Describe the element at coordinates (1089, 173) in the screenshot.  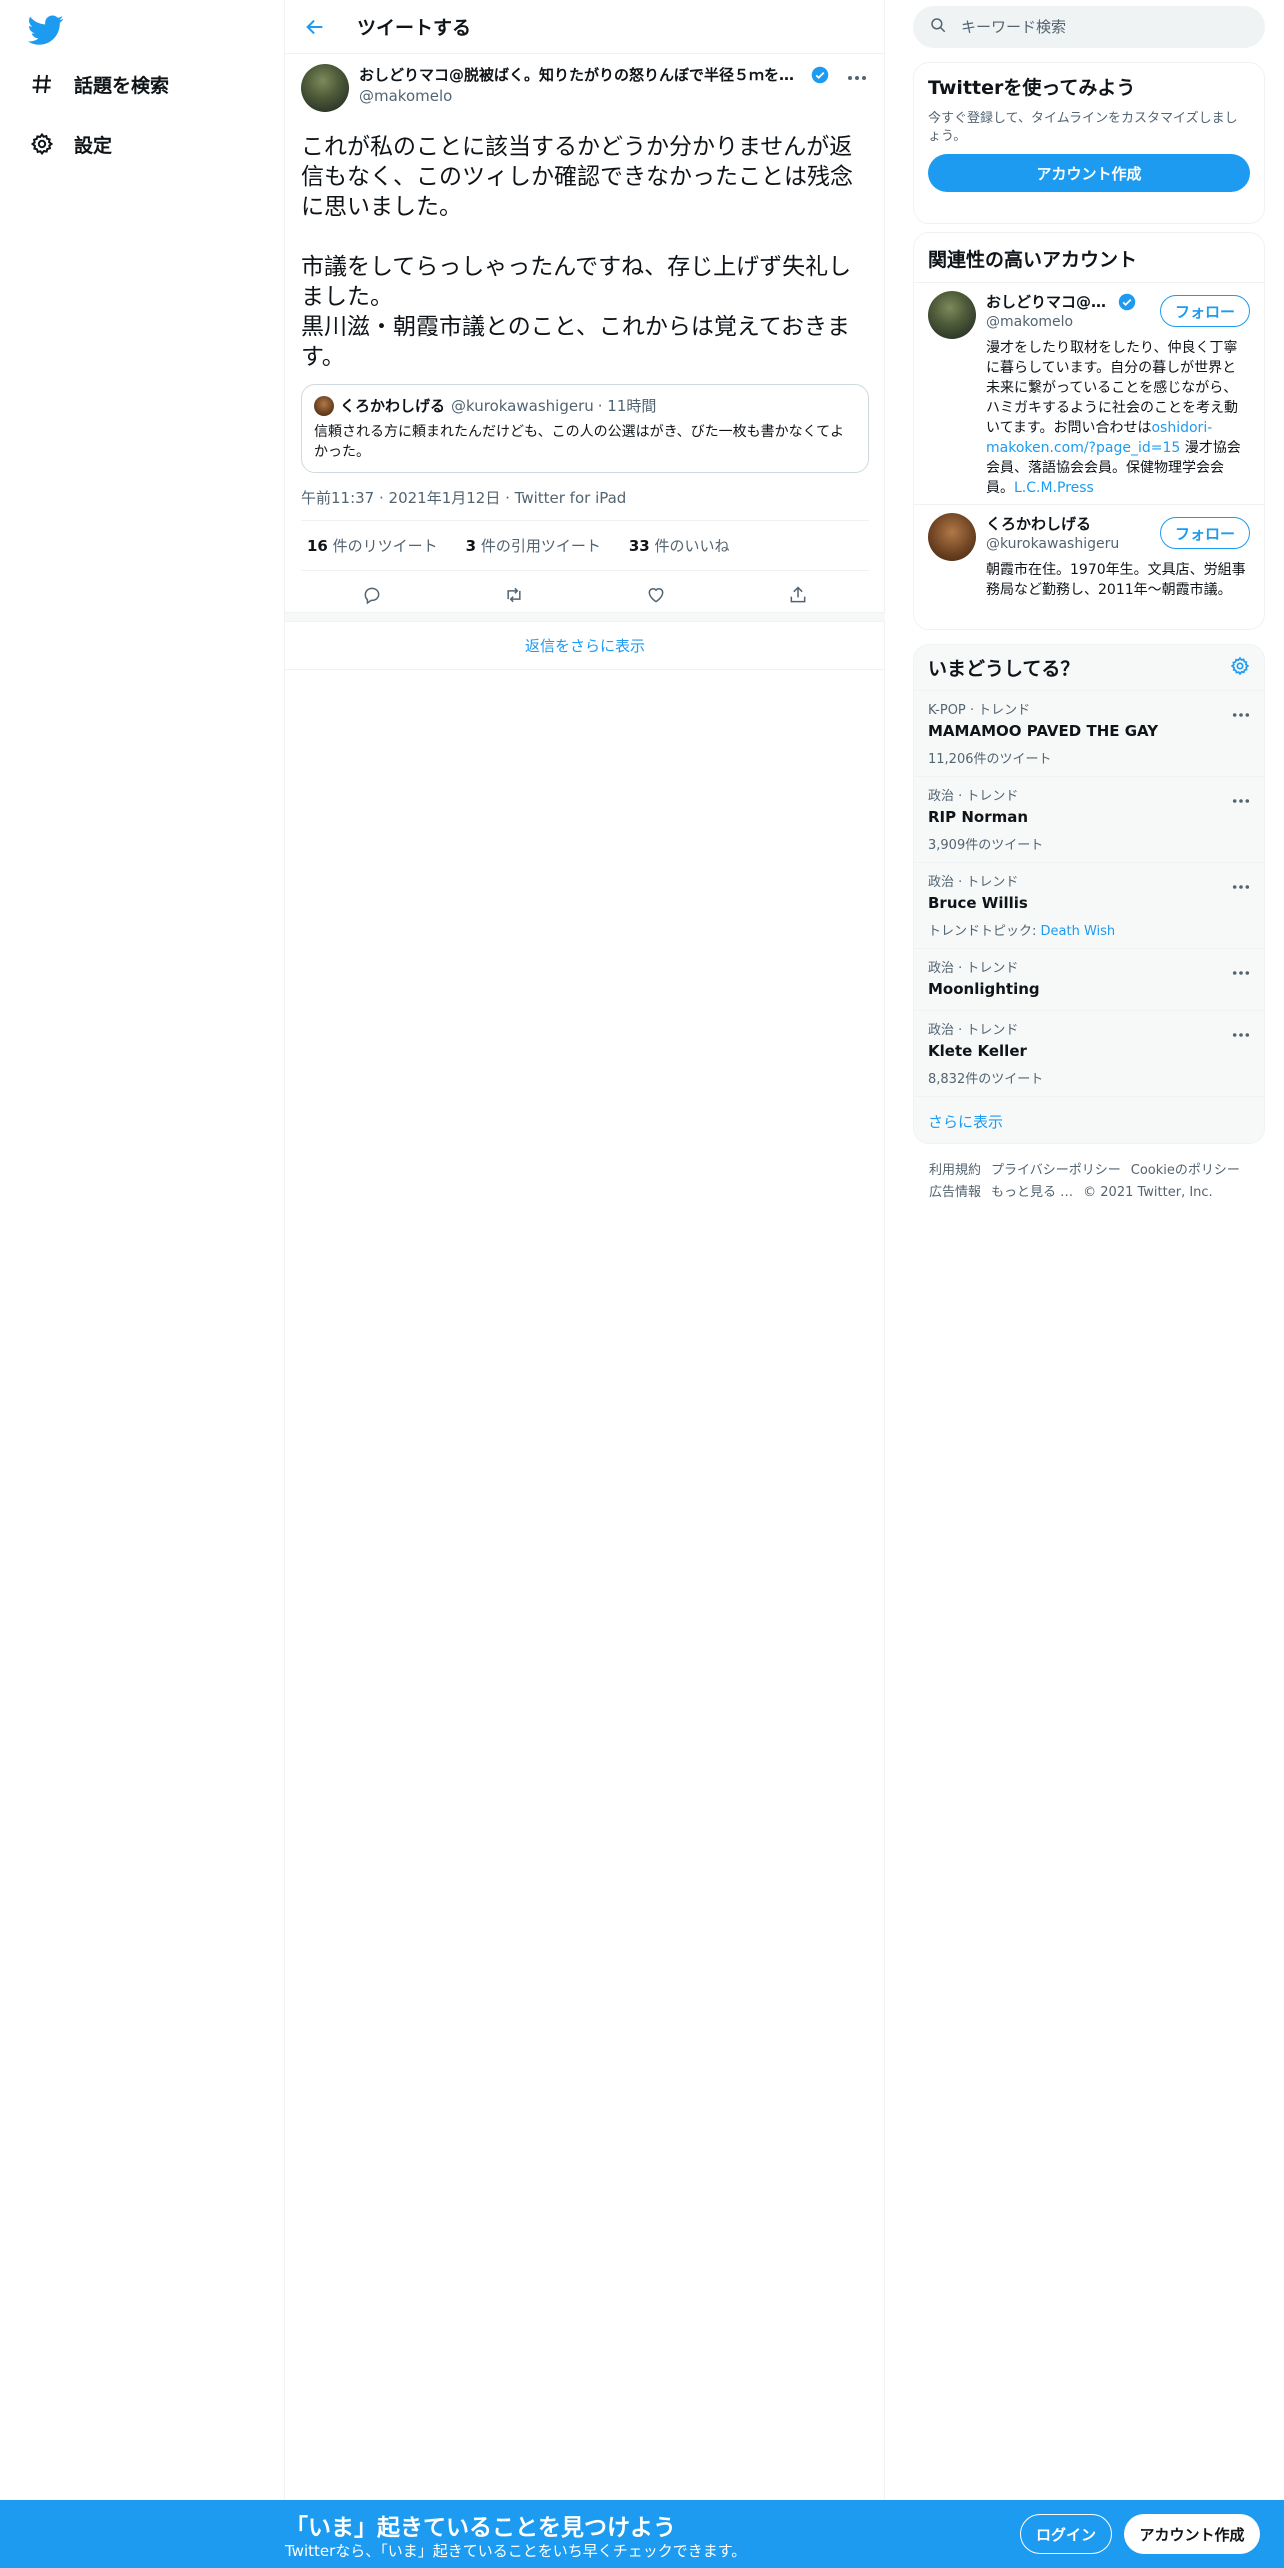
I see `create-account-button: アカウント作成` at that location.